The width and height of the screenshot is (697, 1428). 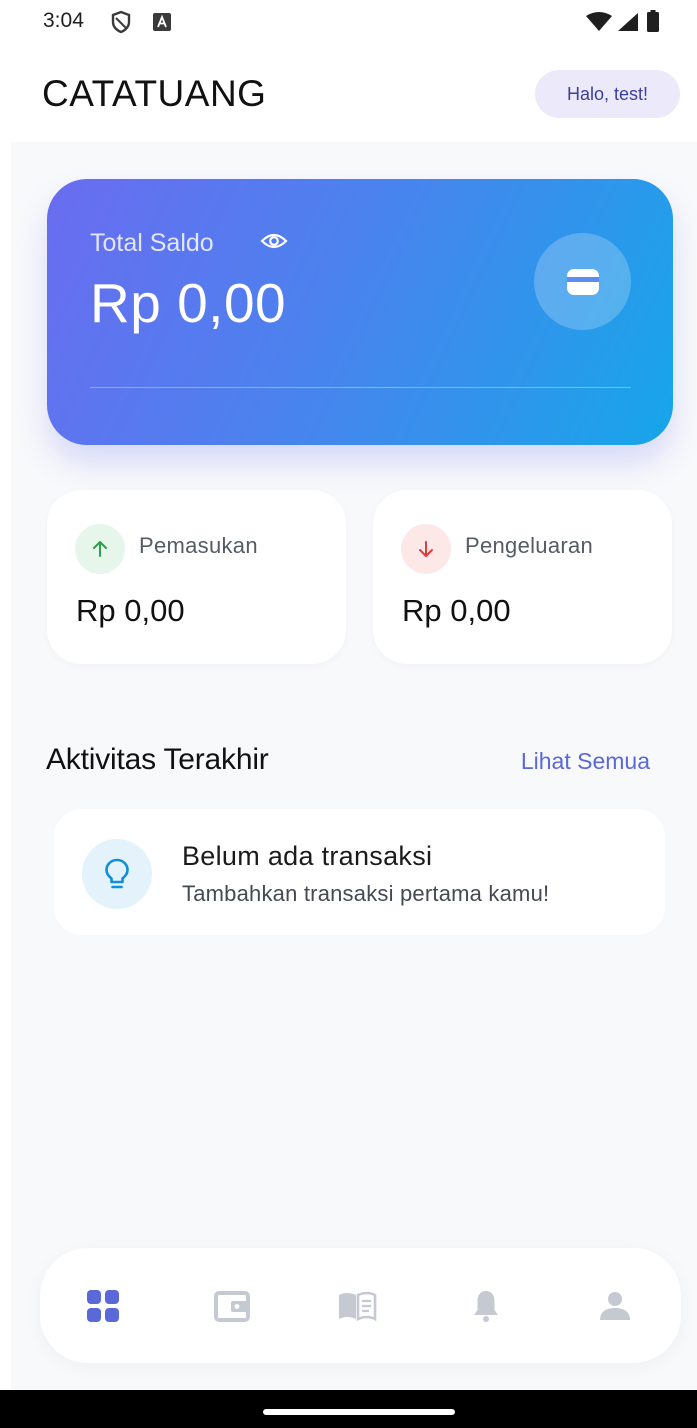 I want to click on nav-notifications, so click(x=486, y=1306).